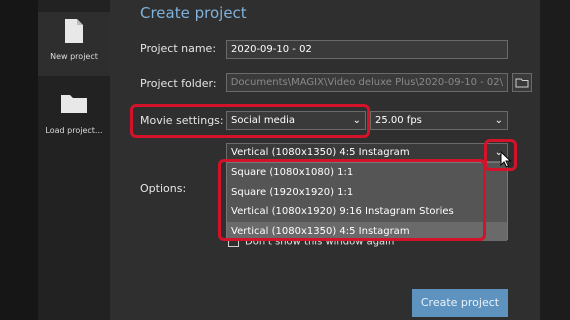 This screenshot has height=320, width=570. I want to click on format-option-selected: Vertical (1080x1350) 4:5 Instagram, so click(367, 231).